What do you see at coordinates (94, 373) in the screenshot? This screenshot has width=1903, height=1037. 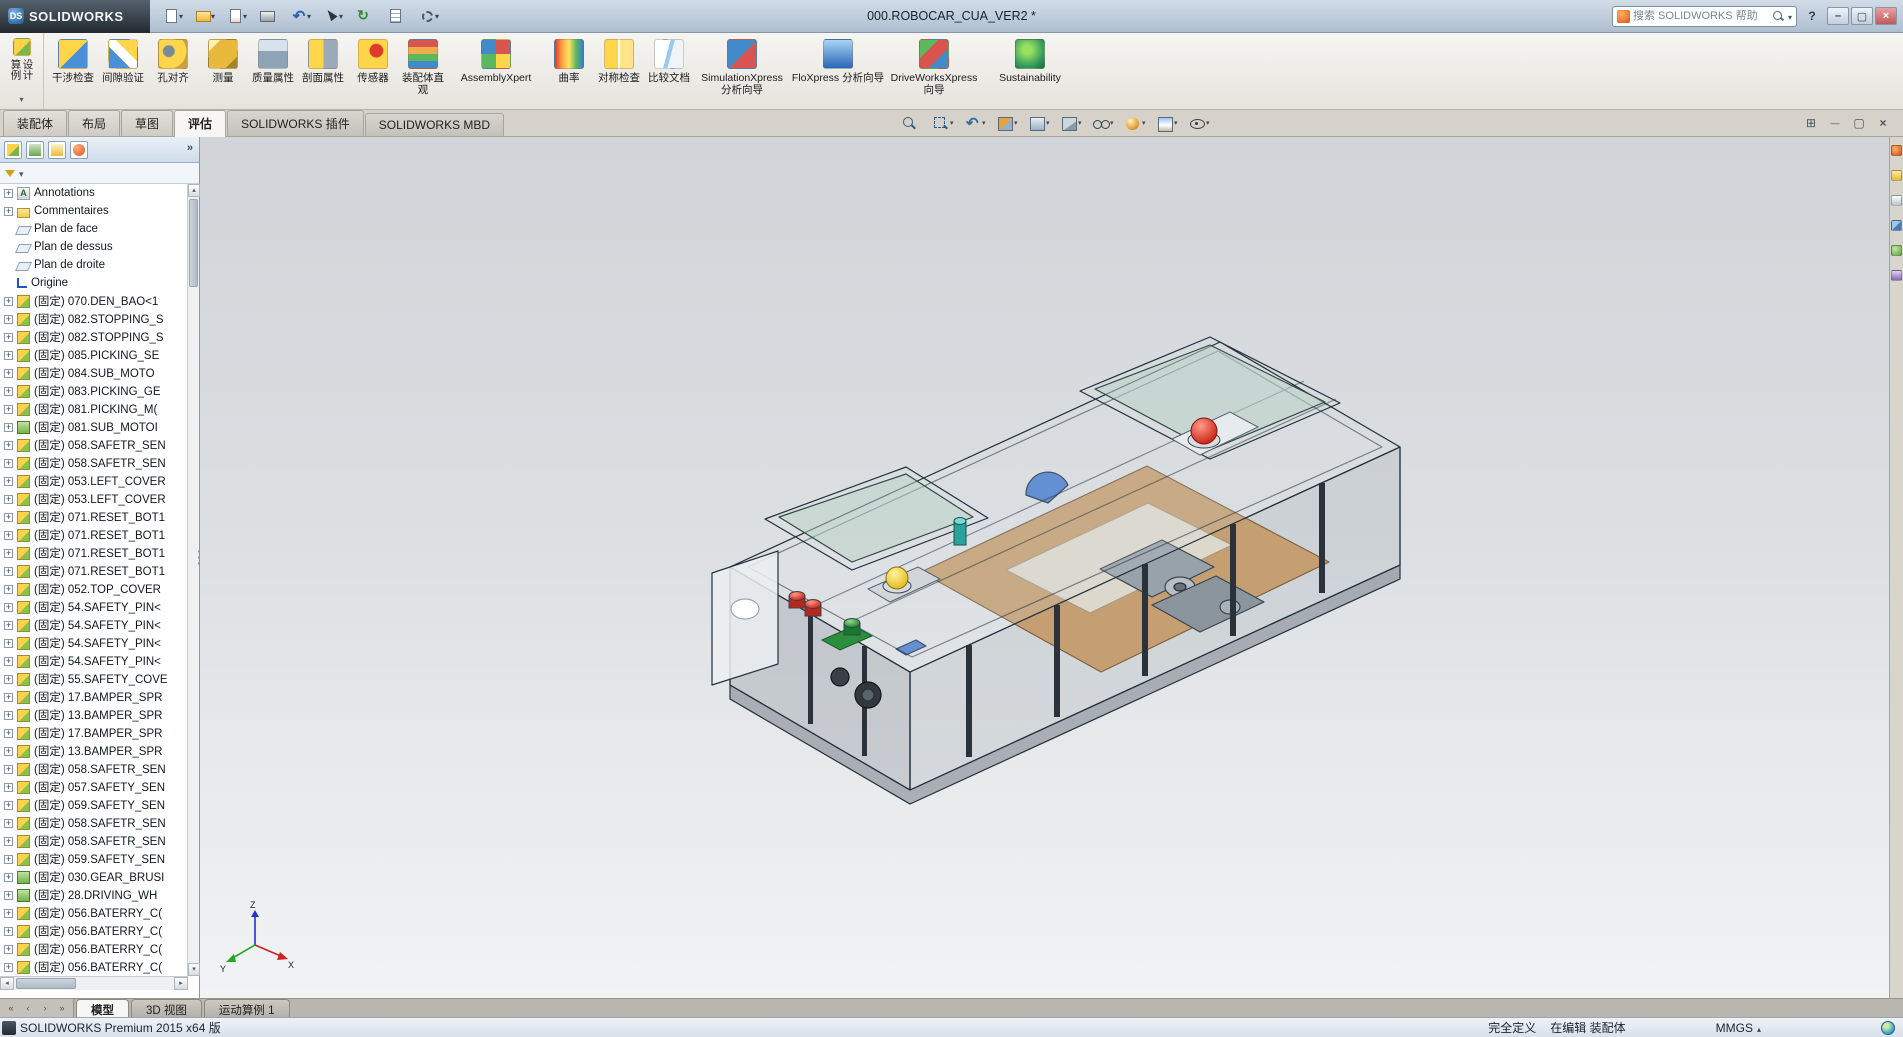 I see `tree-item: (固定) 084.SUB_MOTO` at bounding box center [94, 373].